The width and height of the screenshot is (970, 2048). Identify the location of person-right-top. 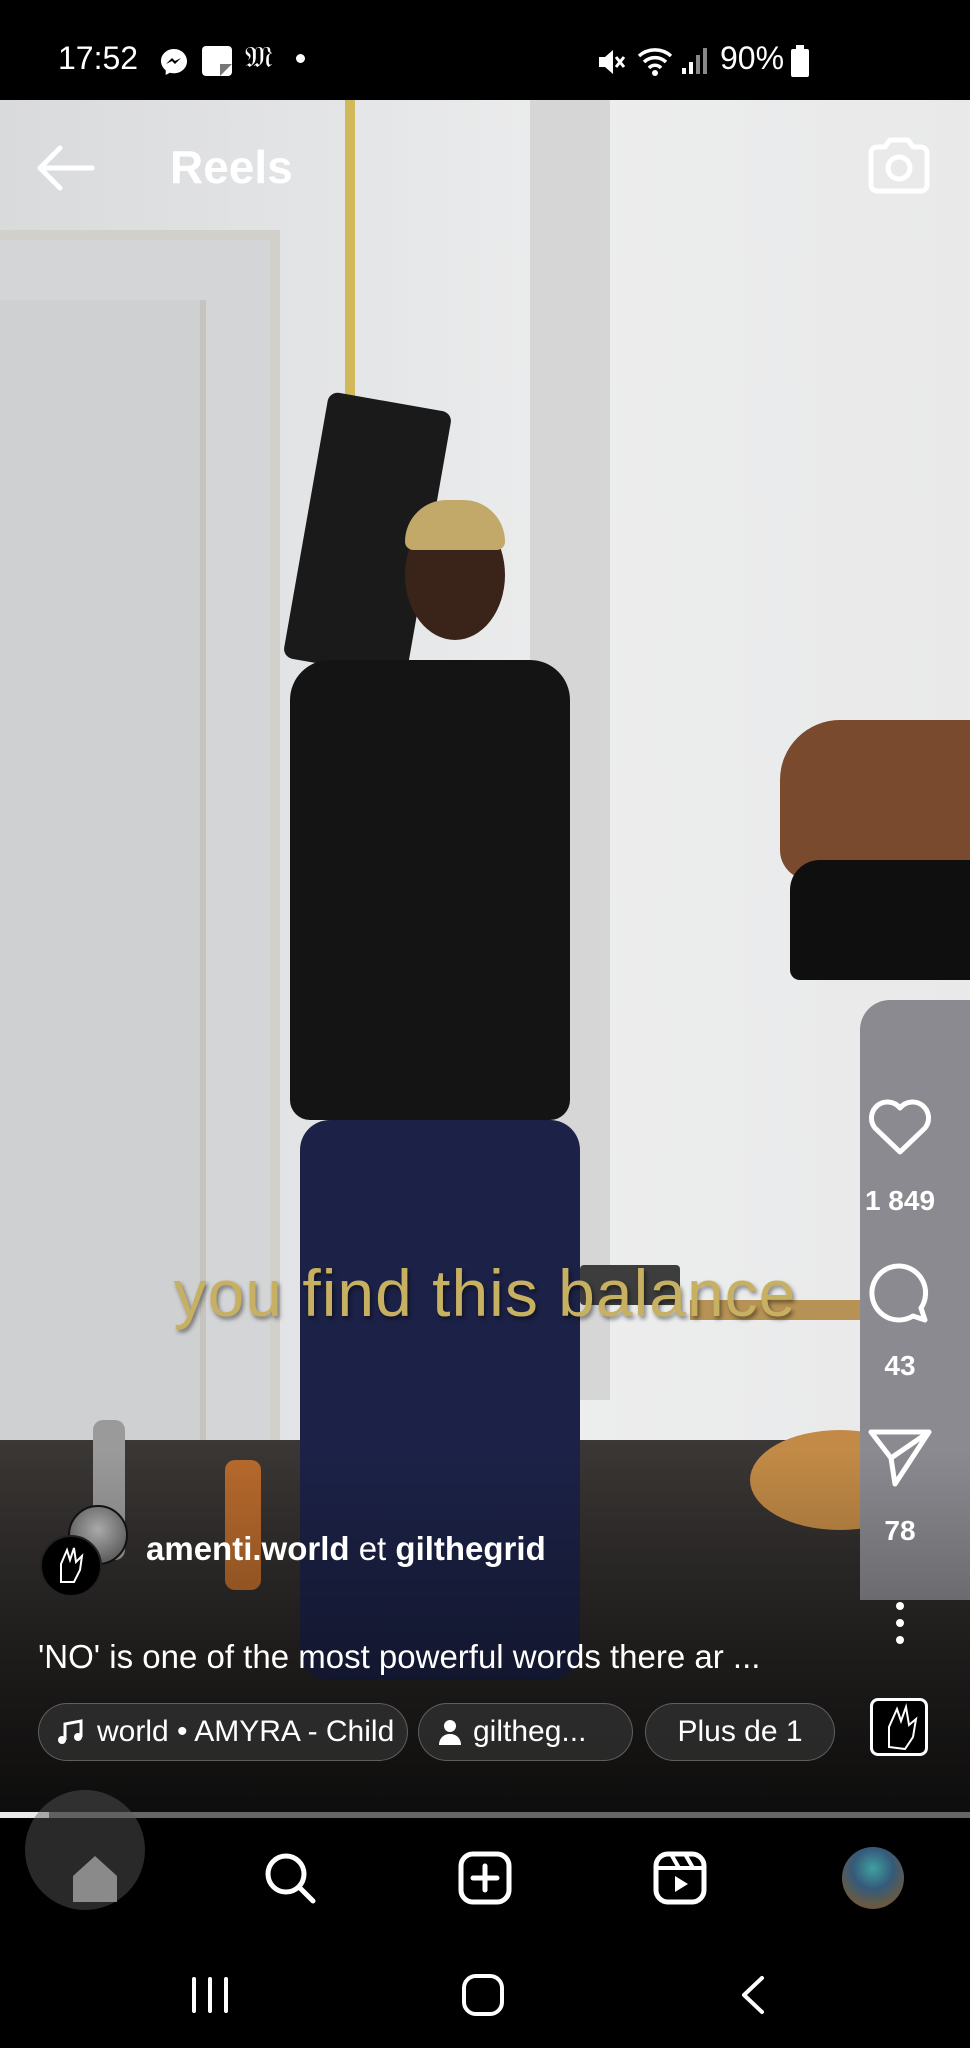
(880, 920).